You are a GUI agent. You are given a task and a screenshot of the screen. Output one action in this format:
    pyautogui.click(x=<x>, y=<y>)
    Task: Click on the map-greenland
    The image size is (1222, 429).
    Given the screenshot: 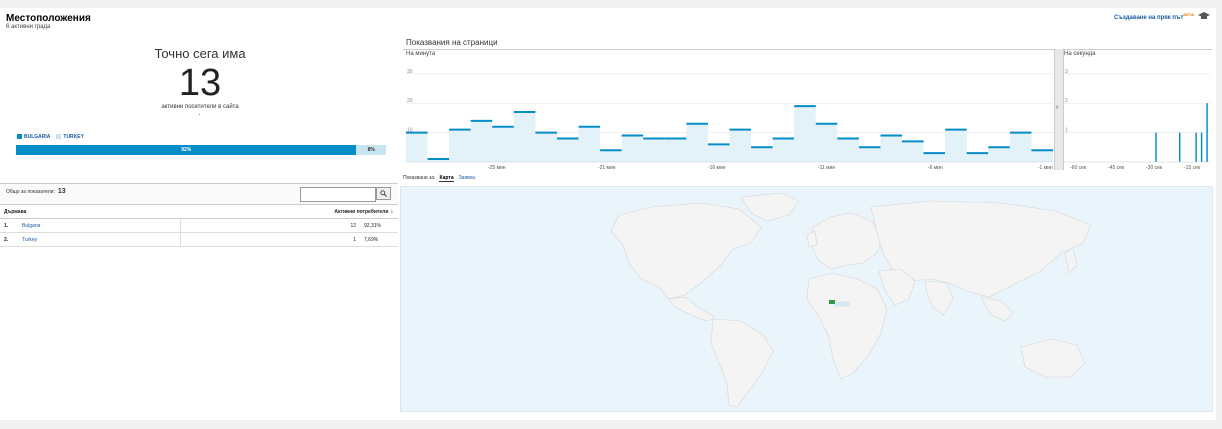 What is the action you would take?
    pyautogui.click(x=770, y=207)
    